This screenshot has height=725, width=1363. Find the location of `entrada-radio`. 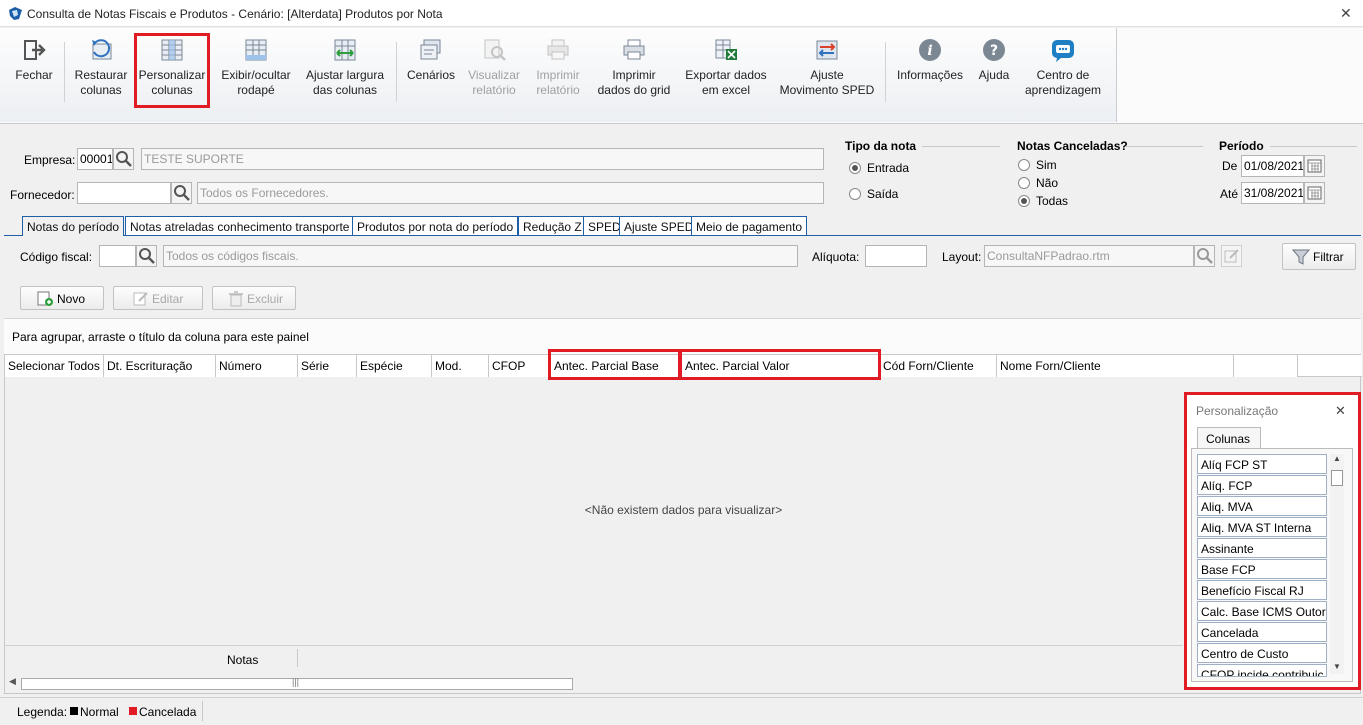

entrada-radio is located at coordinates (855, 168).